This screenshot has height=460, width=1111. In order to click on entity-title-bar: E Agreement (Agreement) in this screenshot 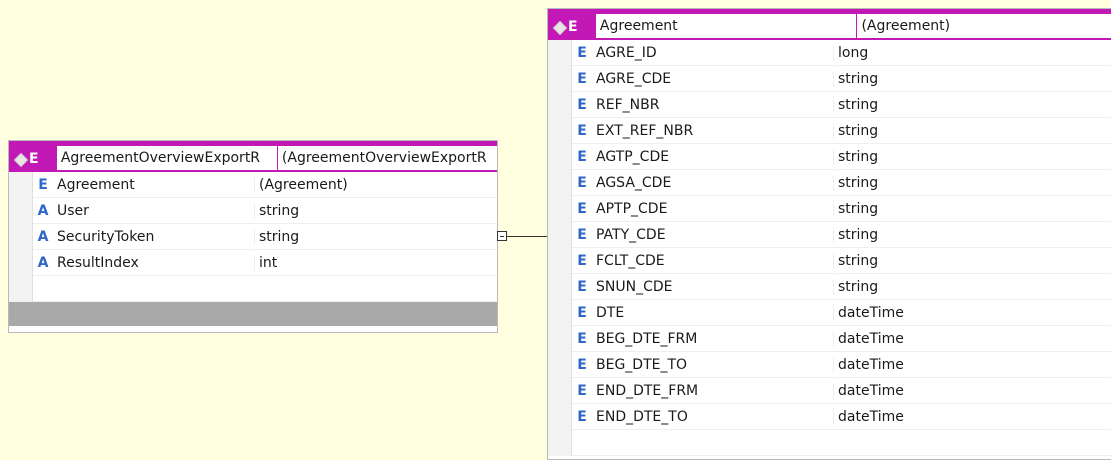, I will do `click(829, 24)`.